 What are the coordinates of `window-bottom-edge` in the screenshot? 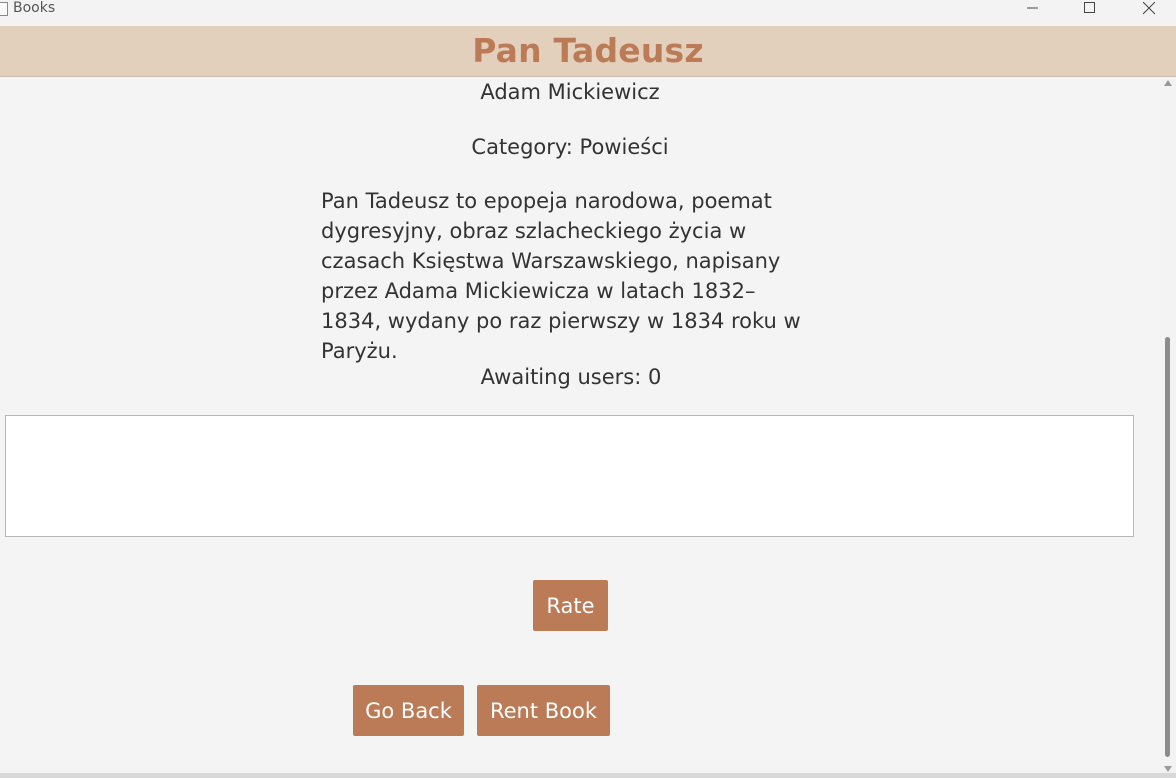 It's located at (588, 775).